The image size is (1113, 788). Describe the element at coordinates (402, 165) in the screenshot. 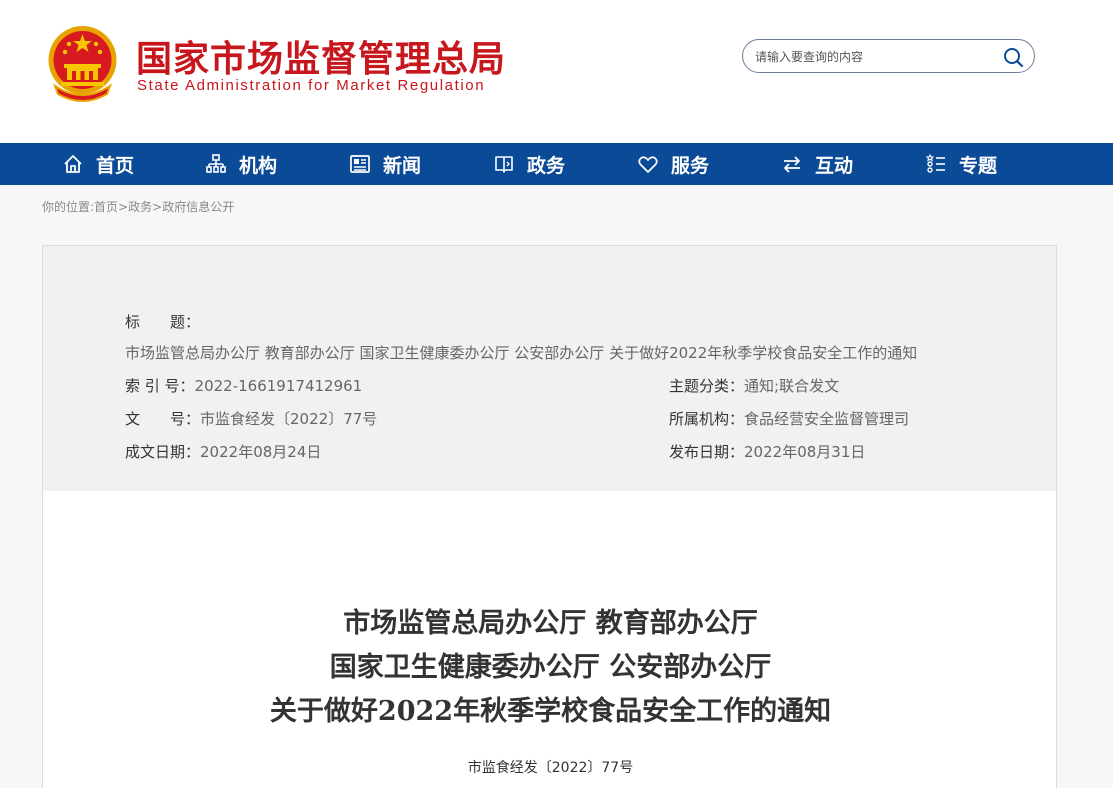

I see `nav-label: 新闻` at that location.